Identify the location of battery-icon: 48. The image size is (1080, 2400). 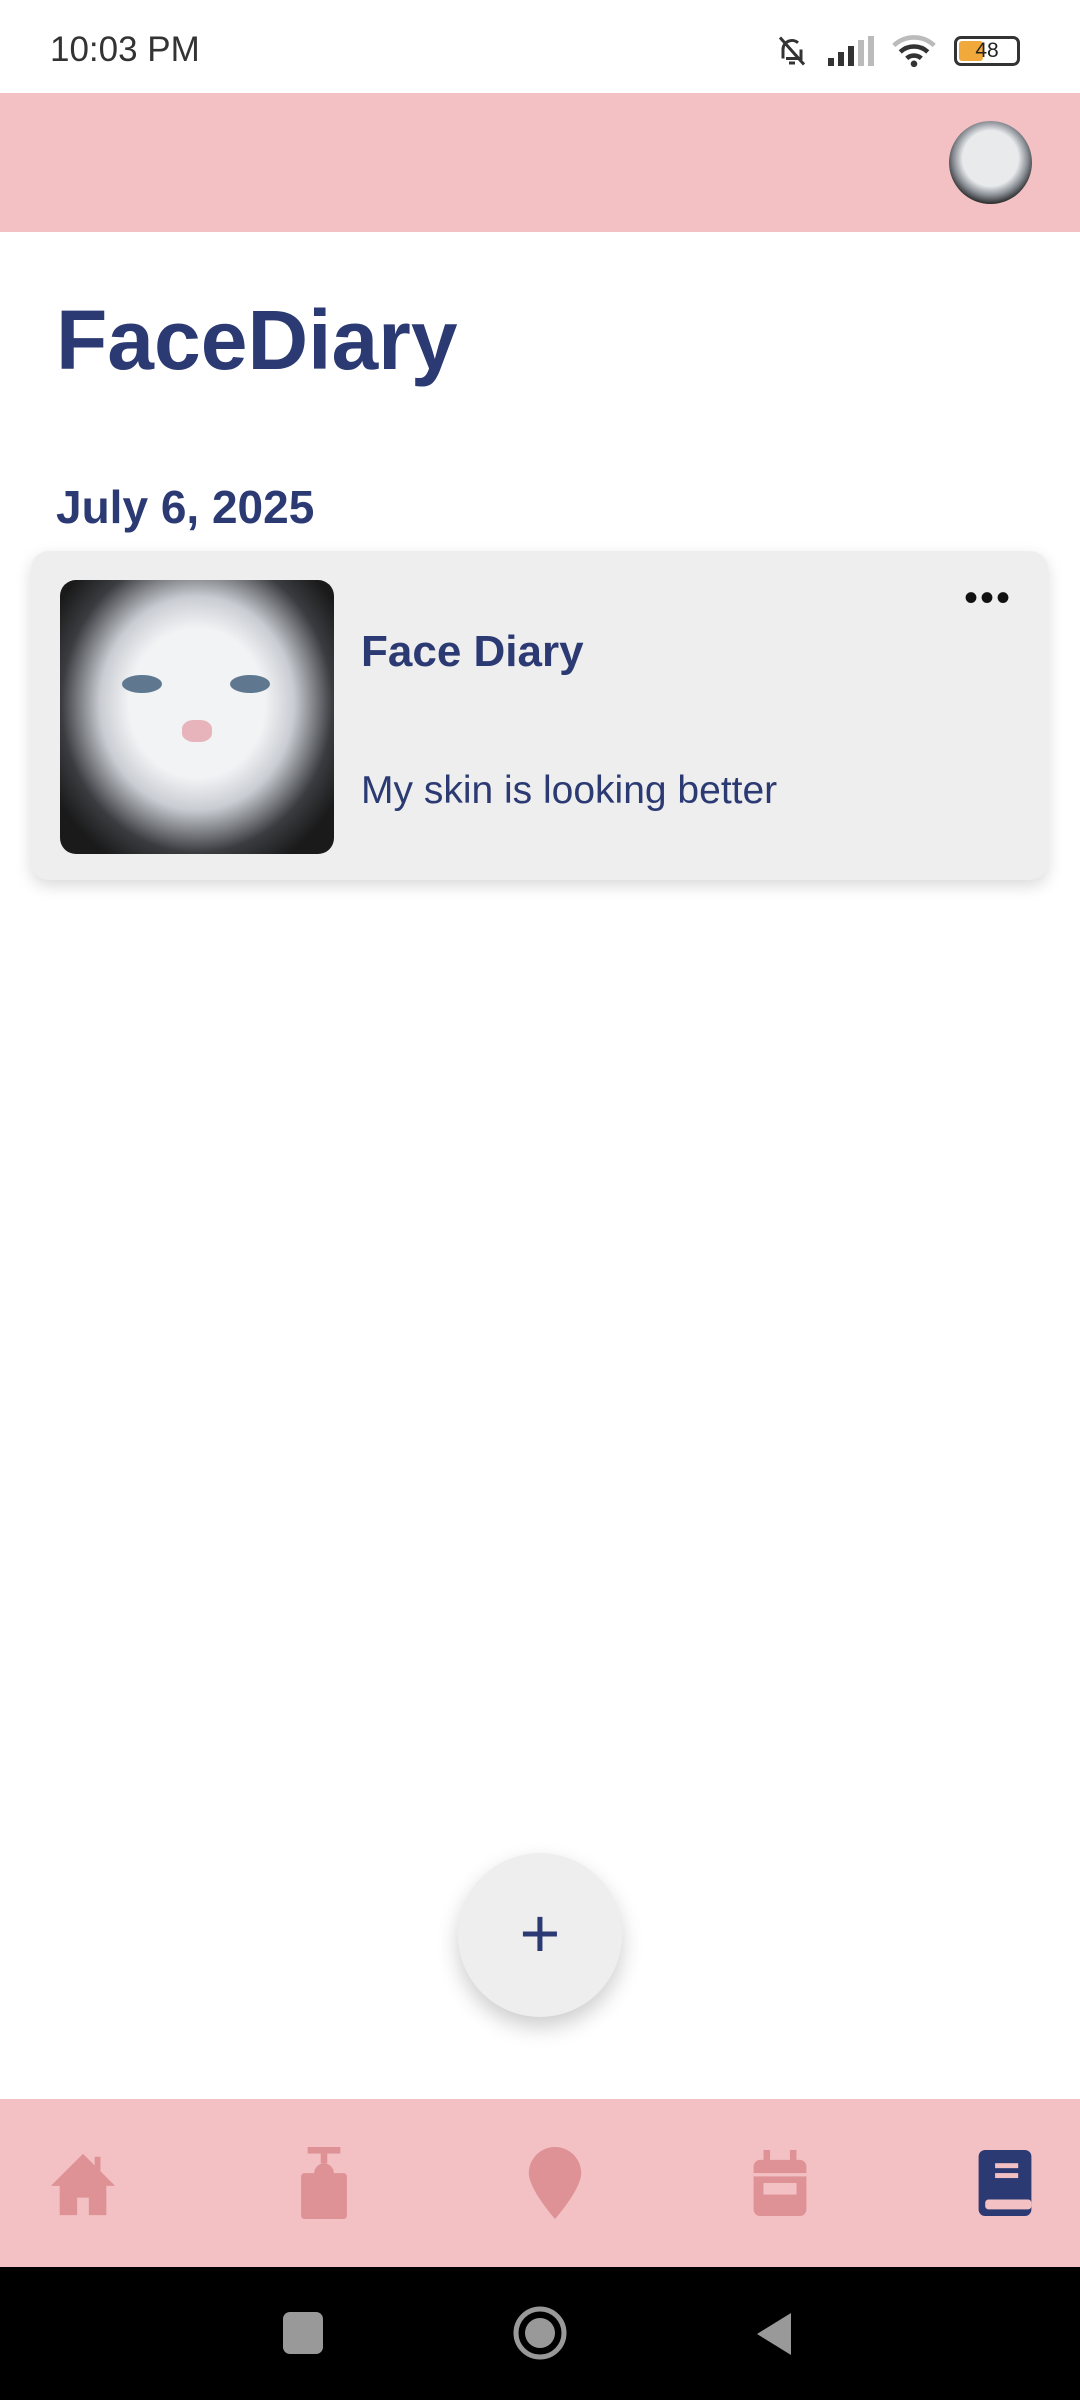
(987, 51).